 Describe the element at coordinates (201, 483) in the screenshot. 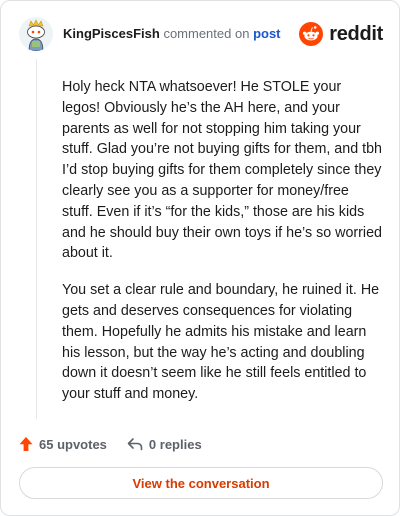

I see `view-conversation-button: View the conversation` at that location.